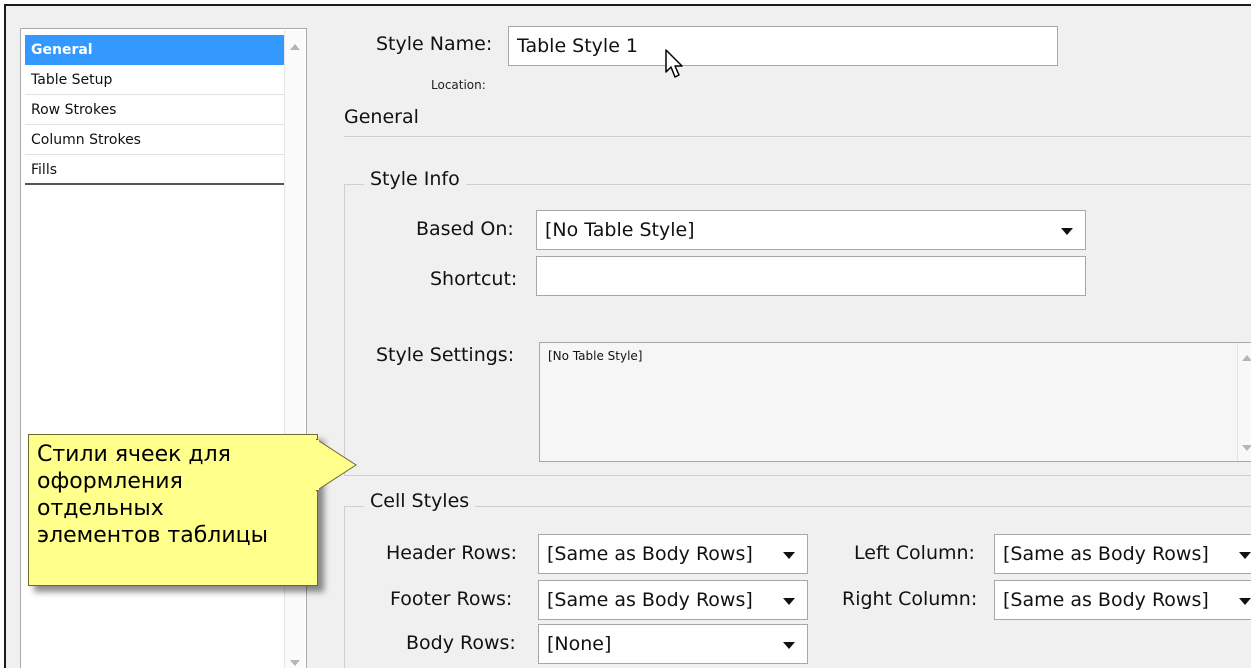  I want to click on sidebar-item-column-strokes: Column Strokes, so click(154, 140).